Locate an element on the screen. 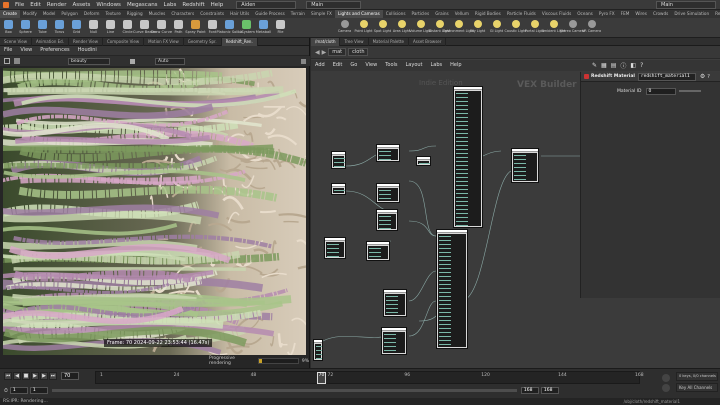  shelf-tab-left-5: Texture is located at coordinates (112, 14).